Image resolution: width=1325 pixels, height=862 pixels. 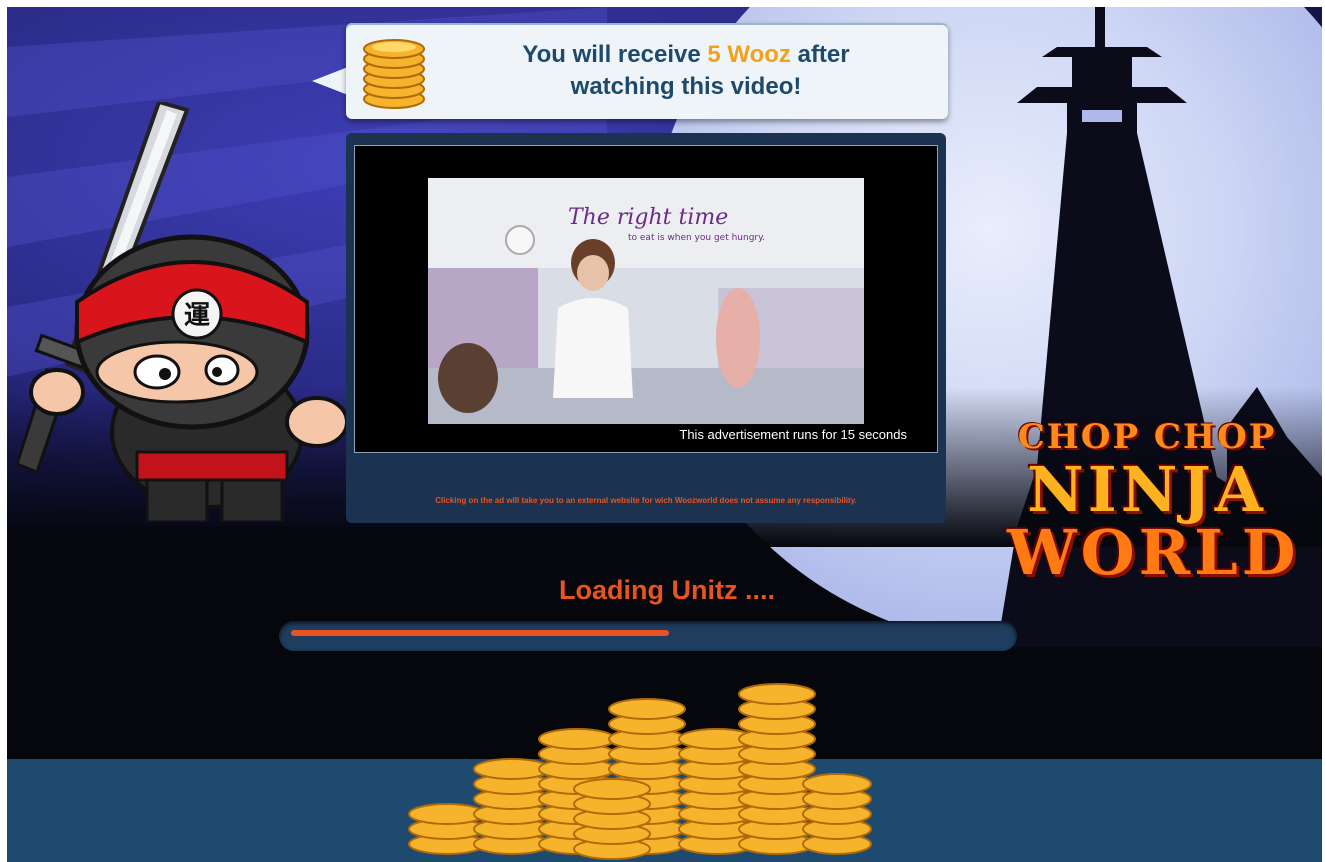 I want to click on game-logo: CHOP CHOP NINJA WORLD, so click(x=1153, y=512).